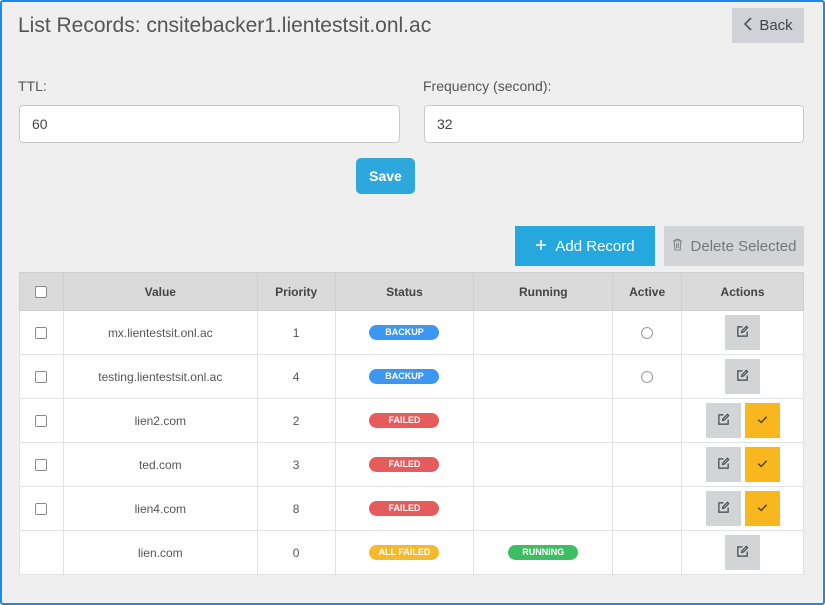 The height and width of the screenshot is (605, 825). Describe the element at coordinates (487, 86) in the screenshot. I see `frequency-label: Frequency (second):` at that location.